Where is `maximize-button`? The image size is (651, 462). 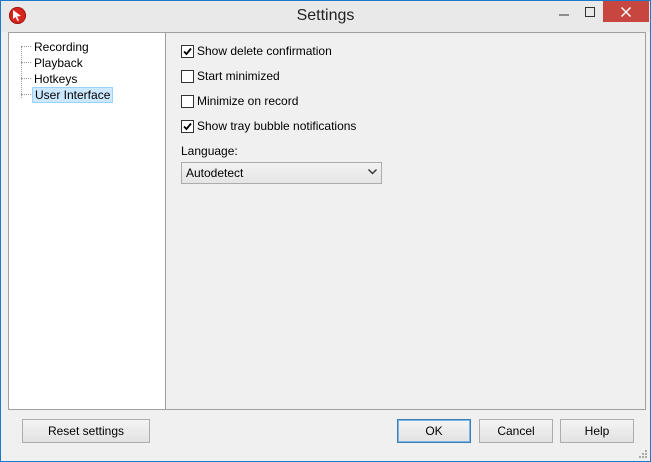 maximize-button is located at coordinates (590, 11).